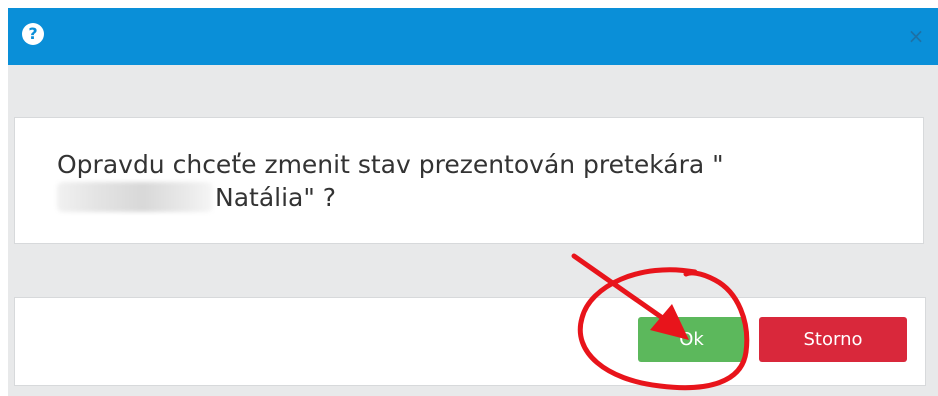 This screenshot has height=396, width=938. Describe the element at coordinates (691, 339) in the screenshot. I see `ok-button: Ok` at that location.